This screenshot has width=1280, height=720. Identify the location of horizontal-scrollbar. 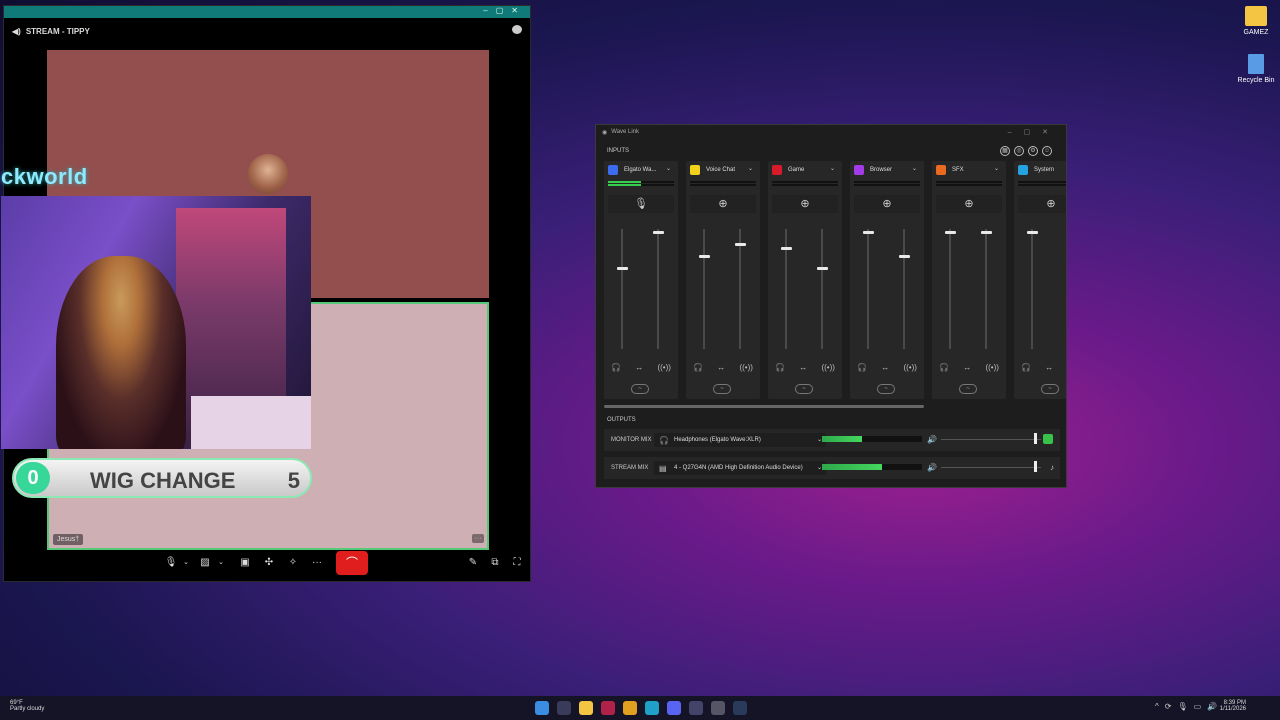
(764, 406).